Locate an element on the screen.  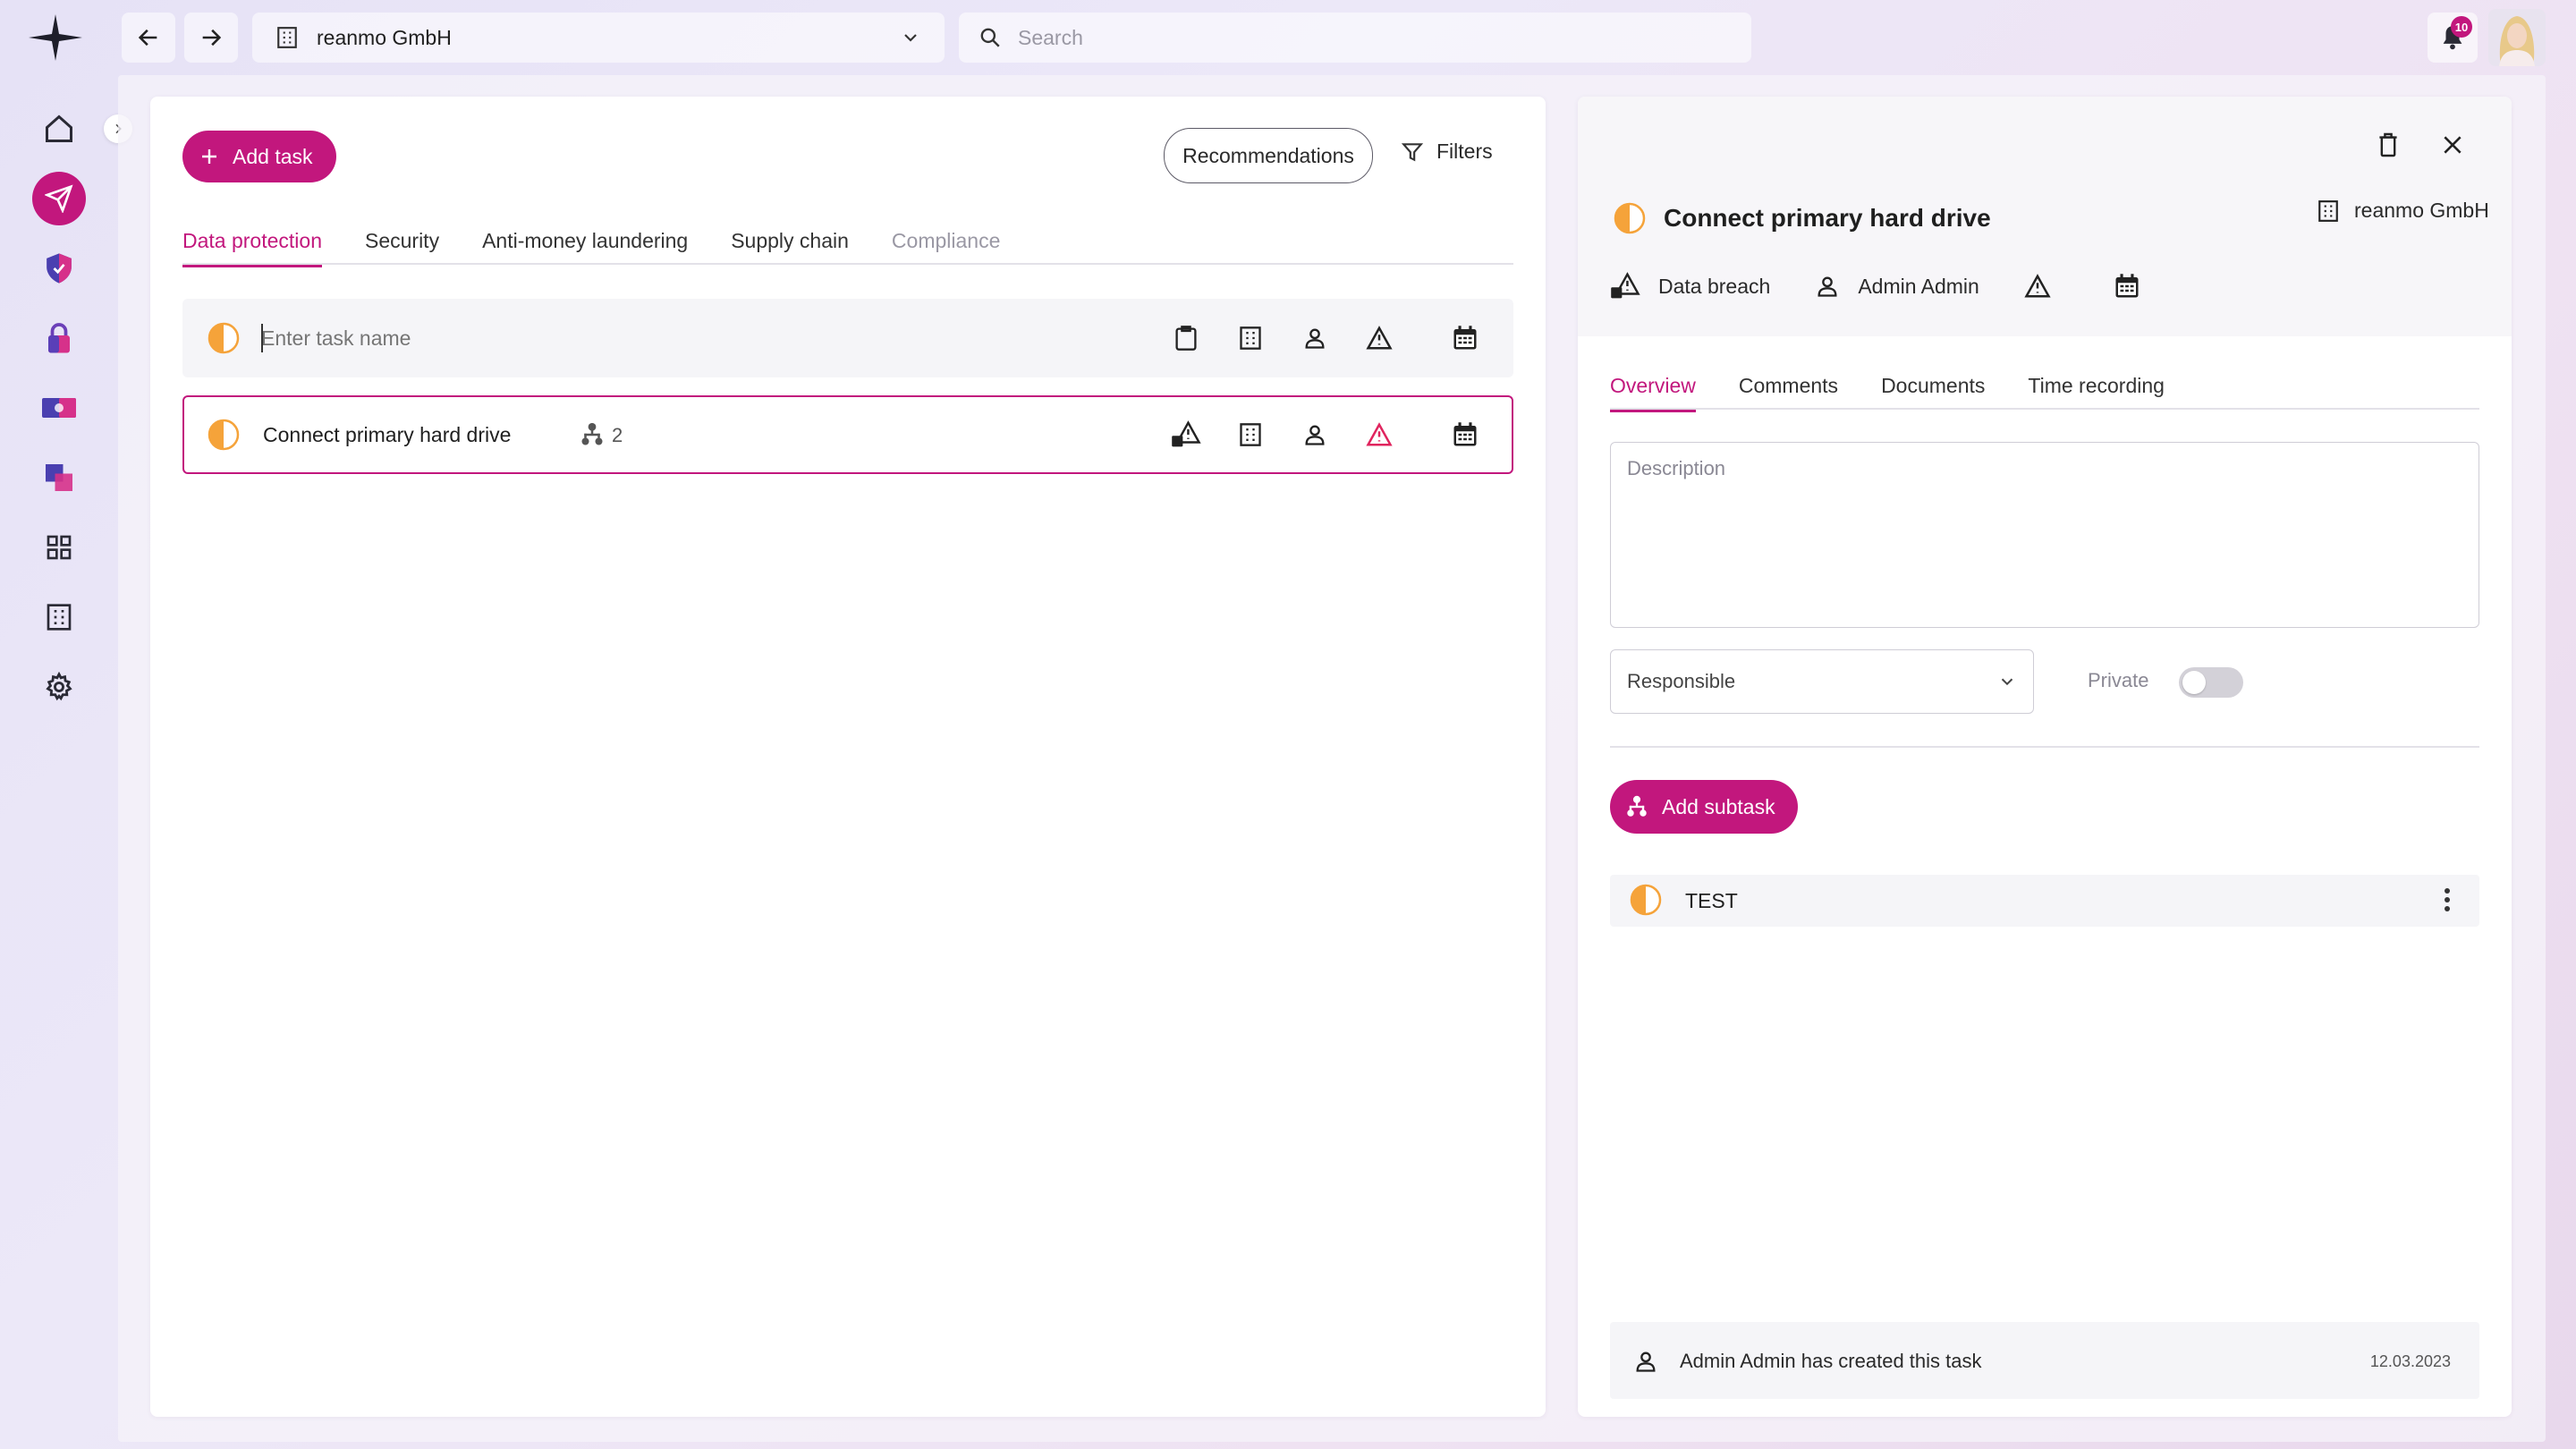
tab-security: Security is located at coordinates (402, 247).